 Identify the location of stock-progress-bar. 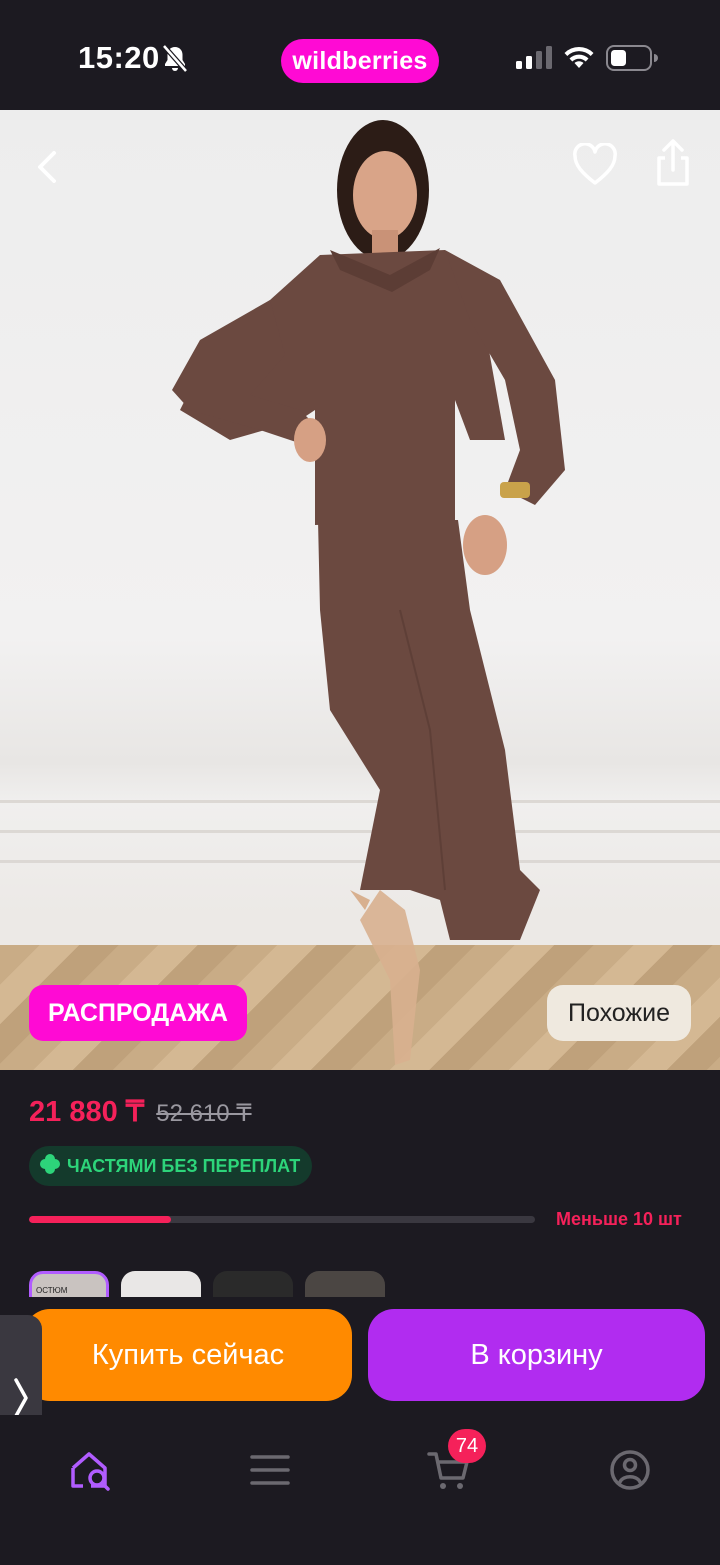
(282, 1219).